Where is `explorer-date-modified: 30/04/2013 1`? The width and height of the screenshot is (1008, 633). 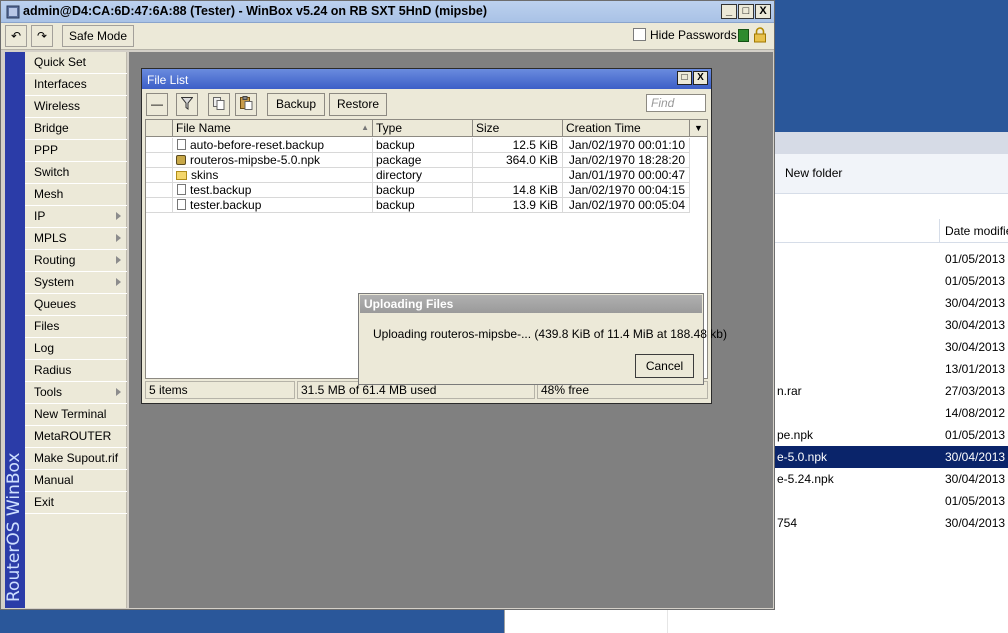 explorer-date-modified: 30/04/2013 1 is located at coordinates (976, 479).